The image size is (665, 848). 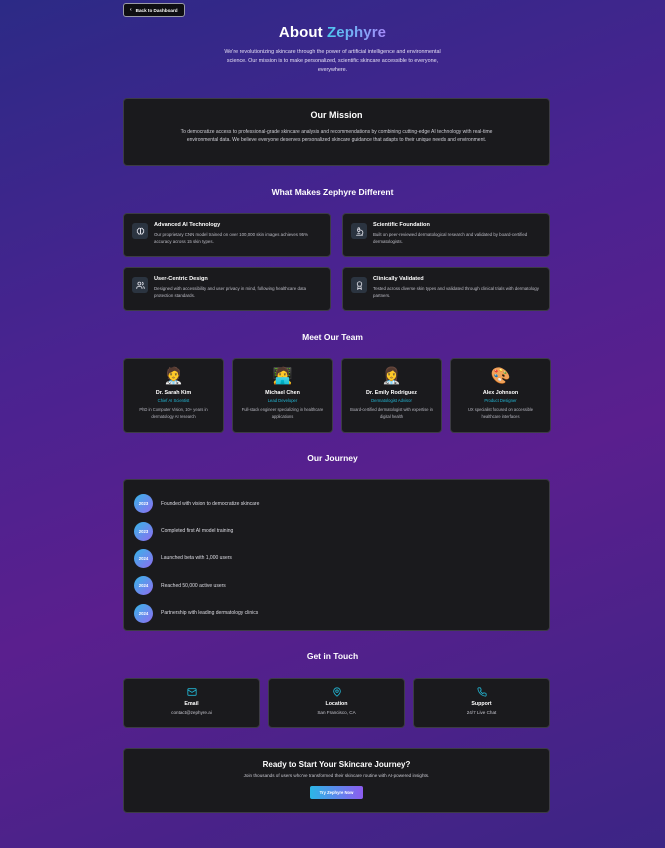 What do you see at coordinates (140, 285) in the screenshot?
I see `users-icon` at bounding box center [140, 285].